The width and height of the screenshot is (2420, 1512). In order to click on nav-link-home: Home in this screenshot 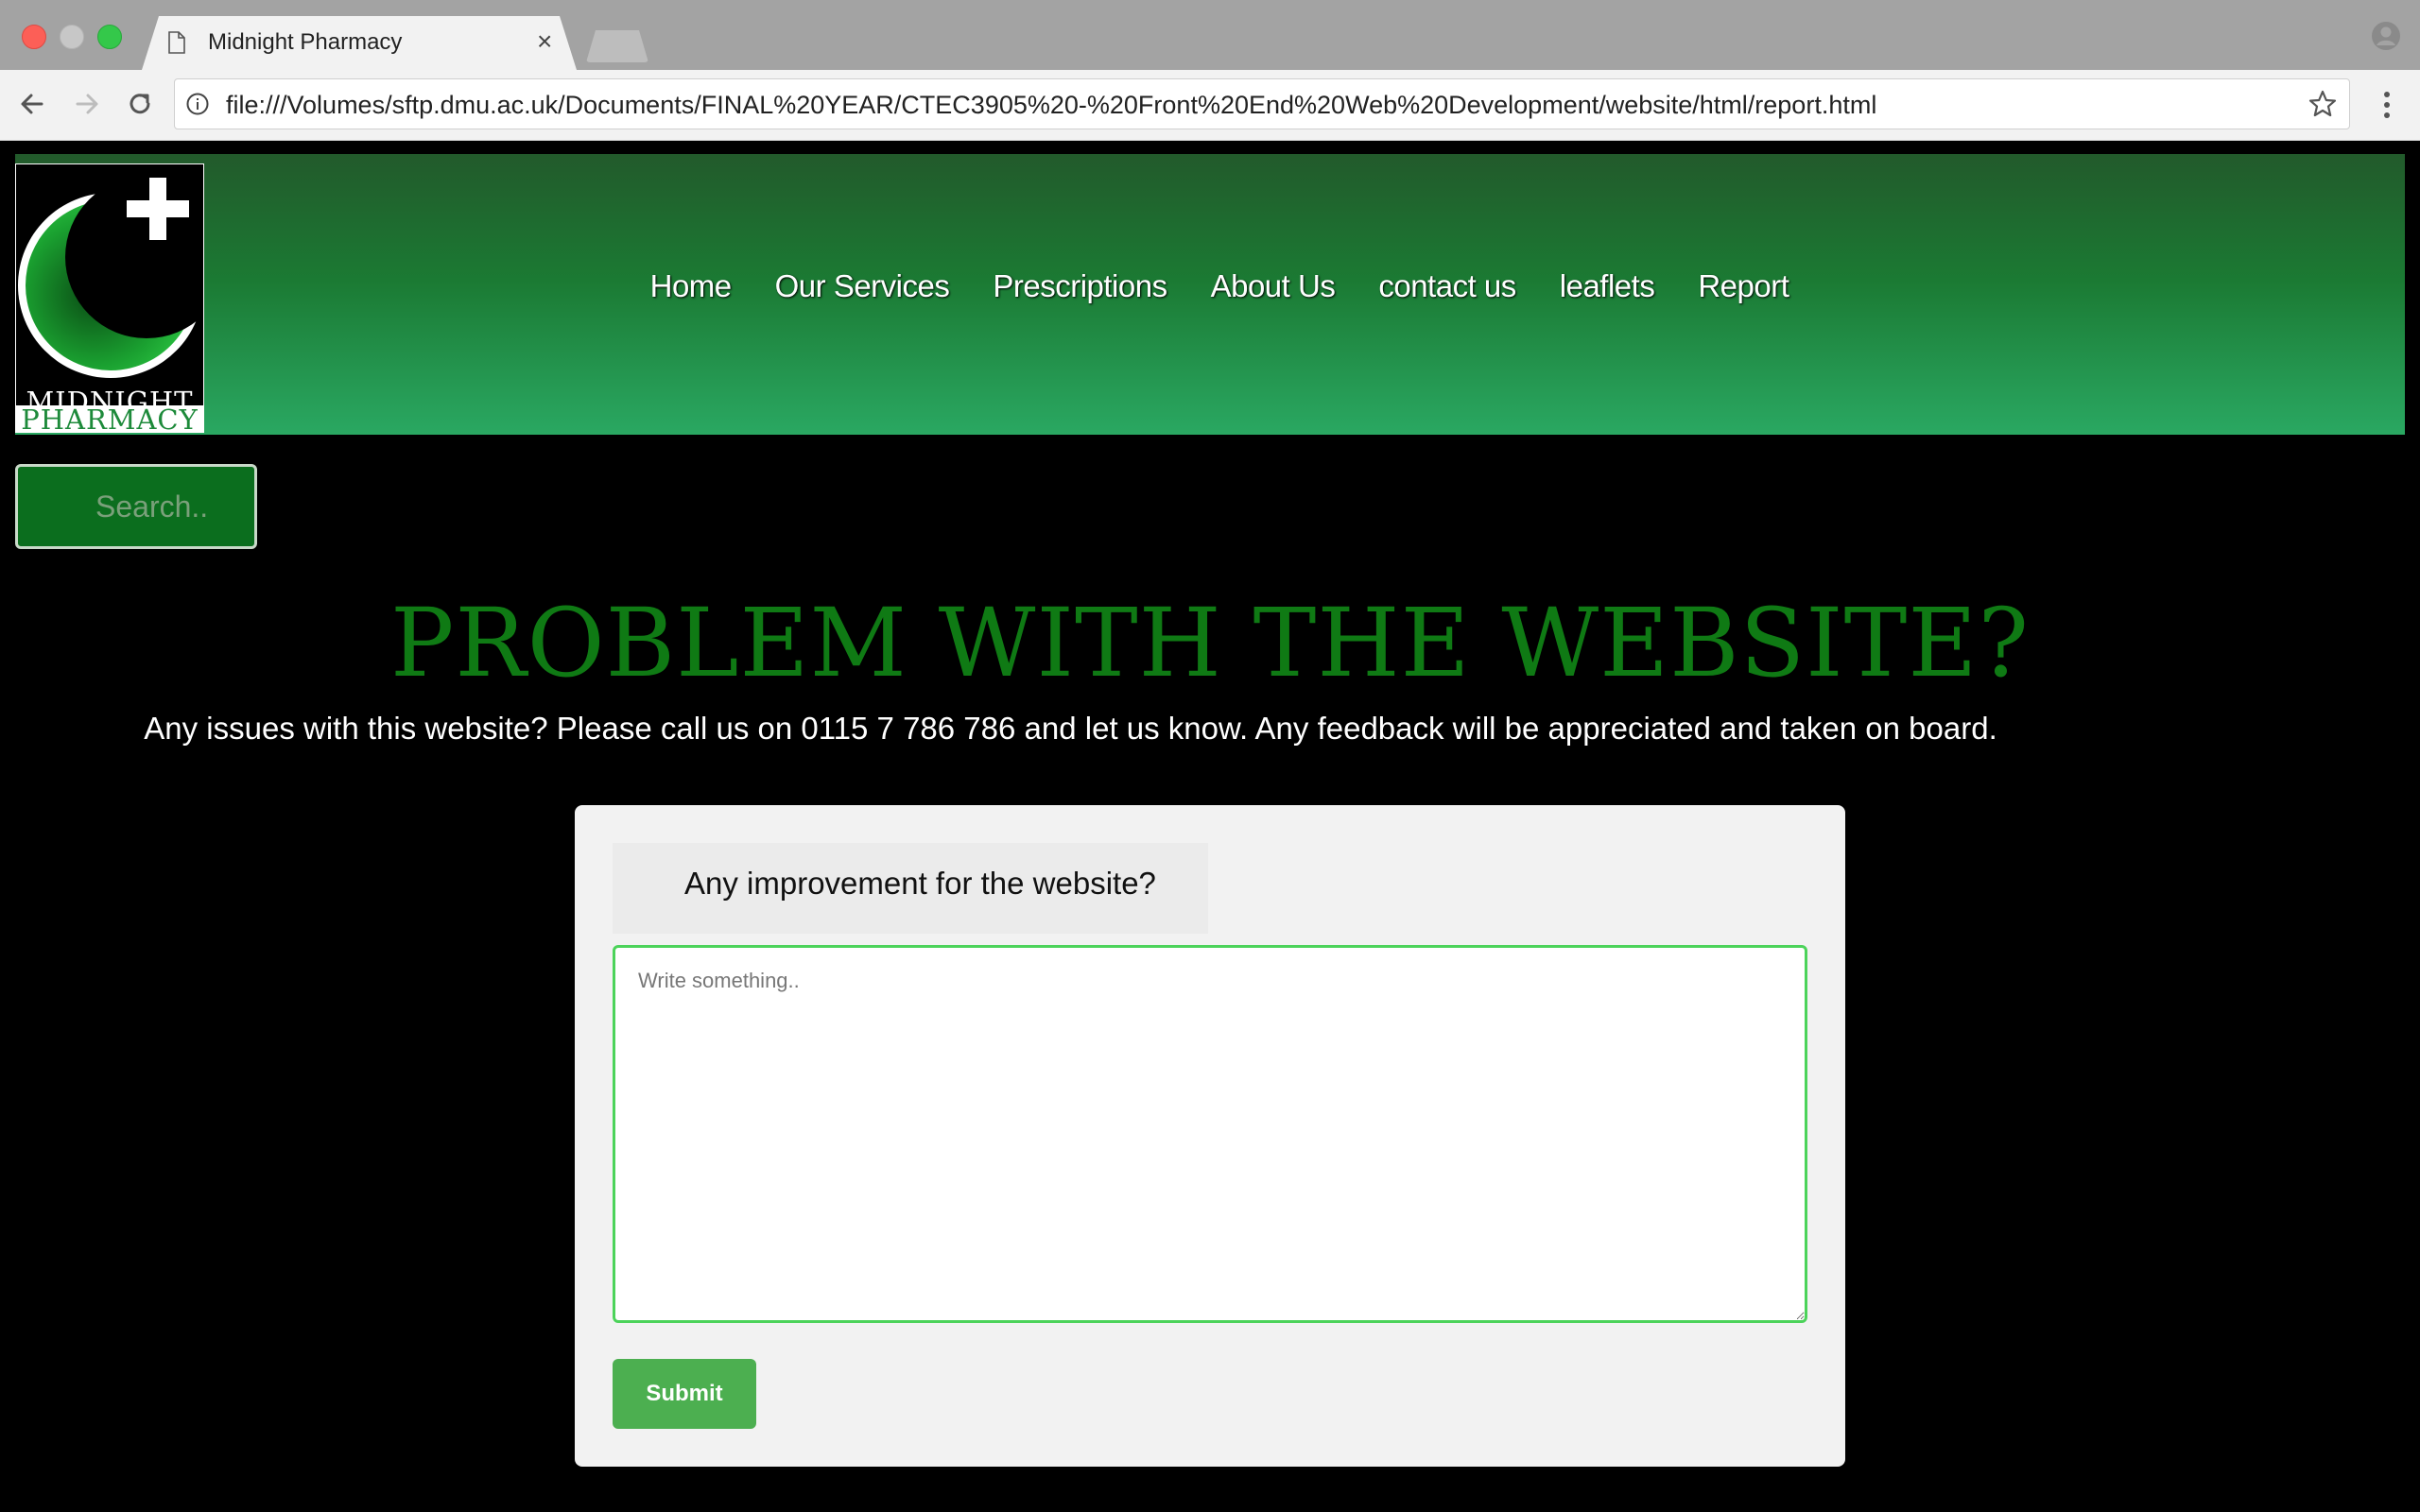, I will do `click(691, 286)`.